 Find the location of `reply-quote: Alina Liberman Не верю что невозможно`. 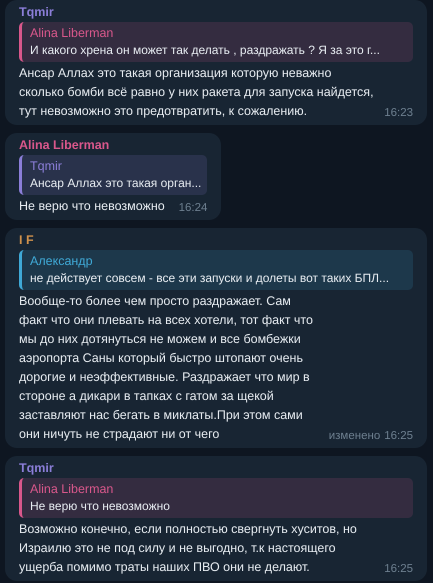

reply-quote: Alina Liberman Не верю что невозможно is located at coordinates (216, 498).